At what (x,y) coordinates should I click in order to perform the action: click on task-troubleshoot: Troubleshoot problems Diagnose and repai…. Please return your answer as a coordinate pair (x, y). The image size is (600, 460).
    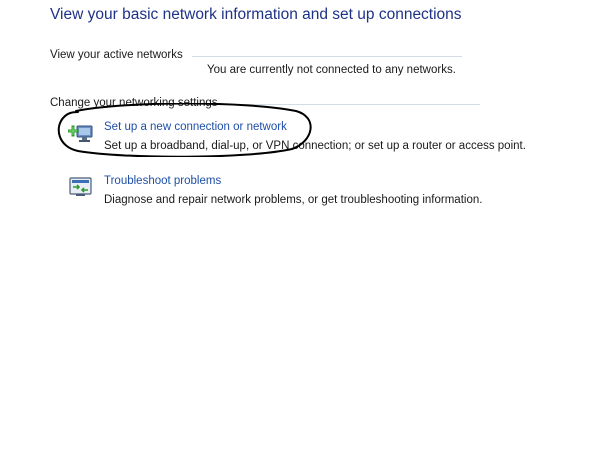
    Looking at the image, I should click on (318, 193).